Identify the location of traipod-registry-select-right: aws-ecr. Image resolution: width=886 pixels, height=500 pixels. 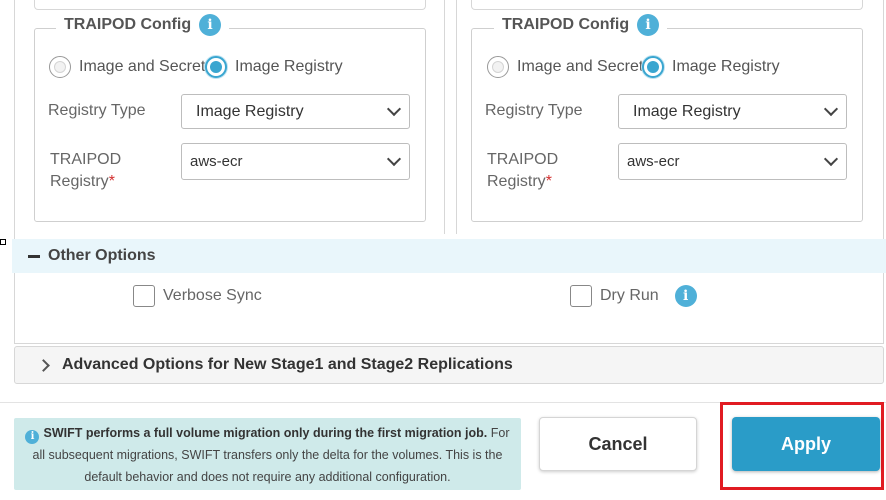
(732, 161).